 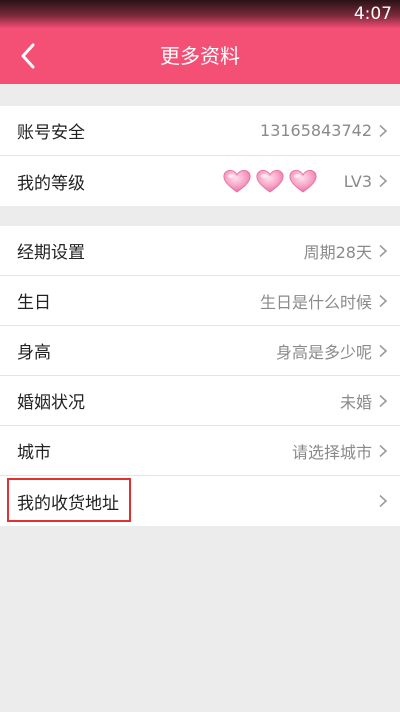 I want to click on account-group: 账号安全 13165843742 我的等级 LV3, so click(x=200, y=156).